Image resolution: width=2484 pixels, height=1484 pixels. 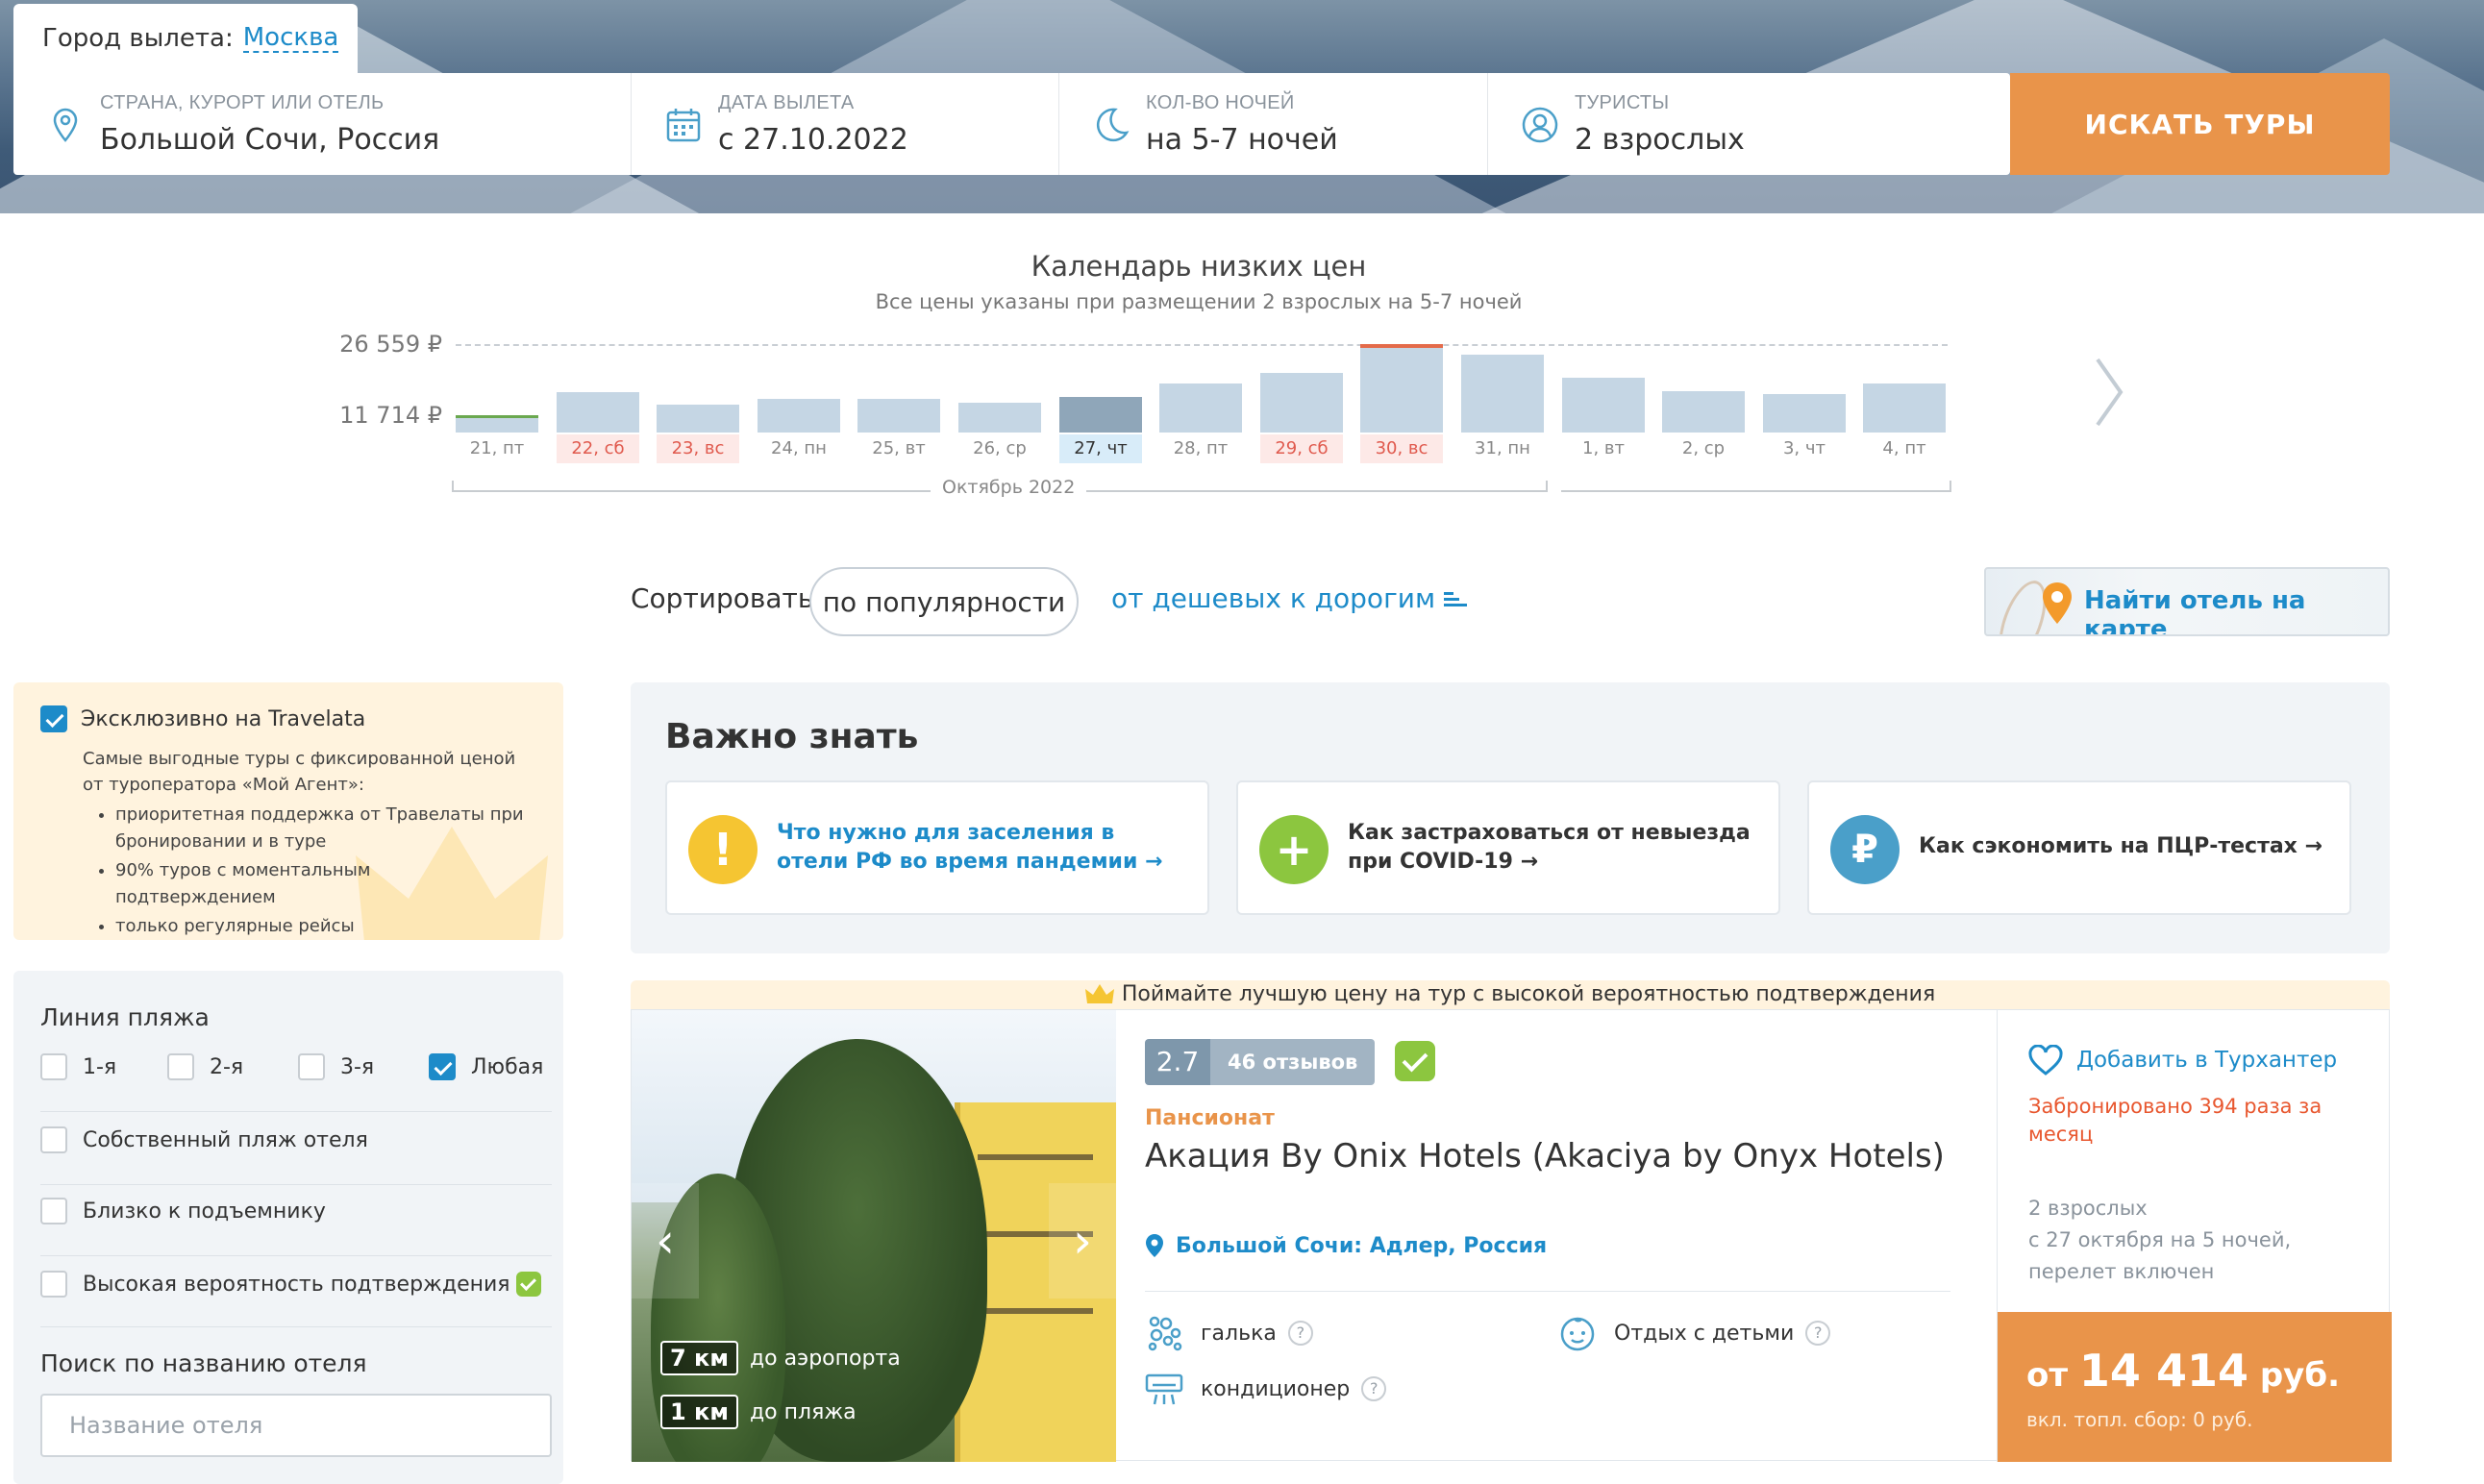 What do you see at coordinates (2195, 611) in the screenshot?
I see `find-on-map-label: Найти отель на карте` at bounding box center [2195, 611].